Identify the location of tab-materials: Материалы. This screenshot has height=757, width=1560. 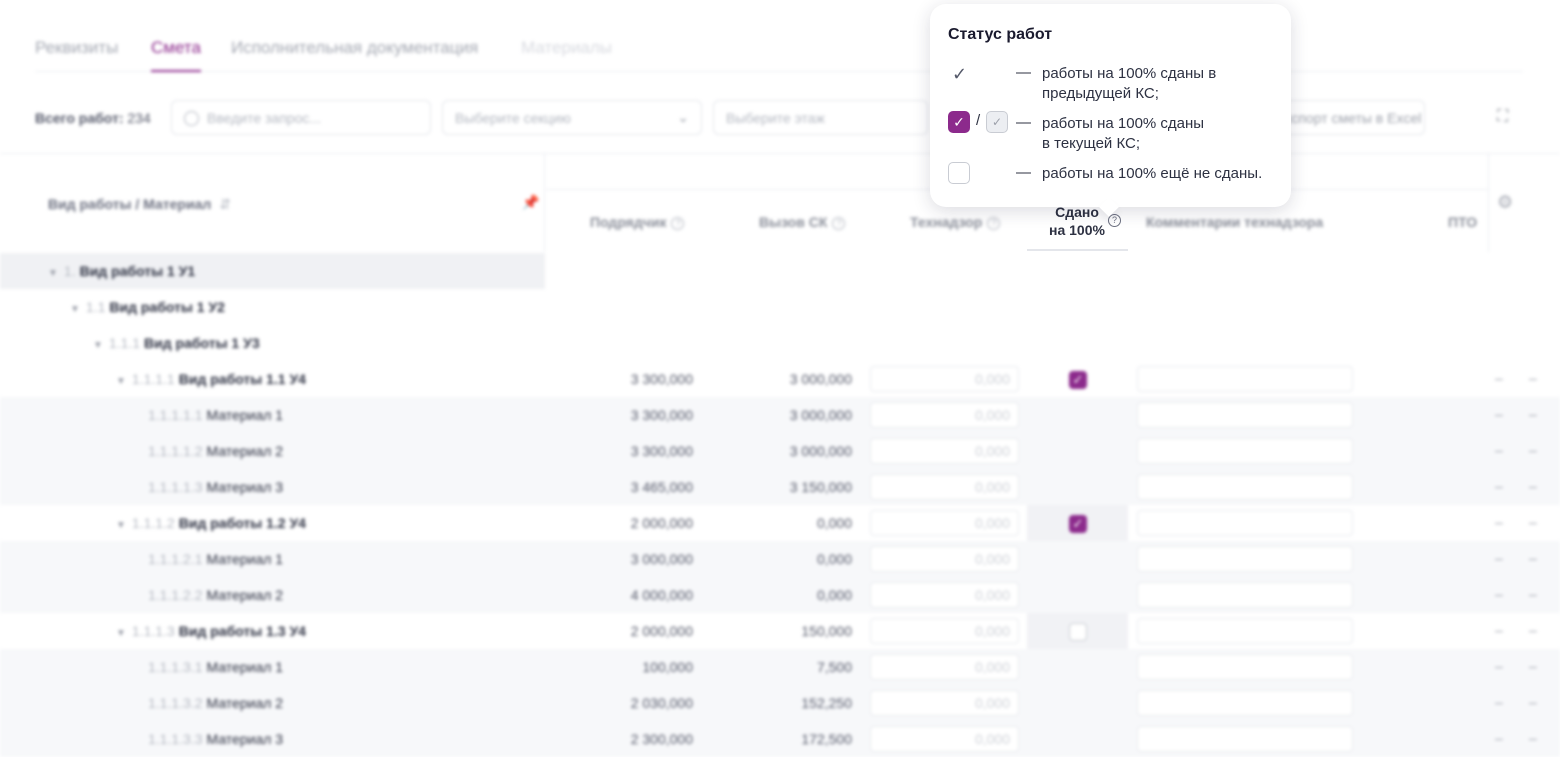
(566, 54).